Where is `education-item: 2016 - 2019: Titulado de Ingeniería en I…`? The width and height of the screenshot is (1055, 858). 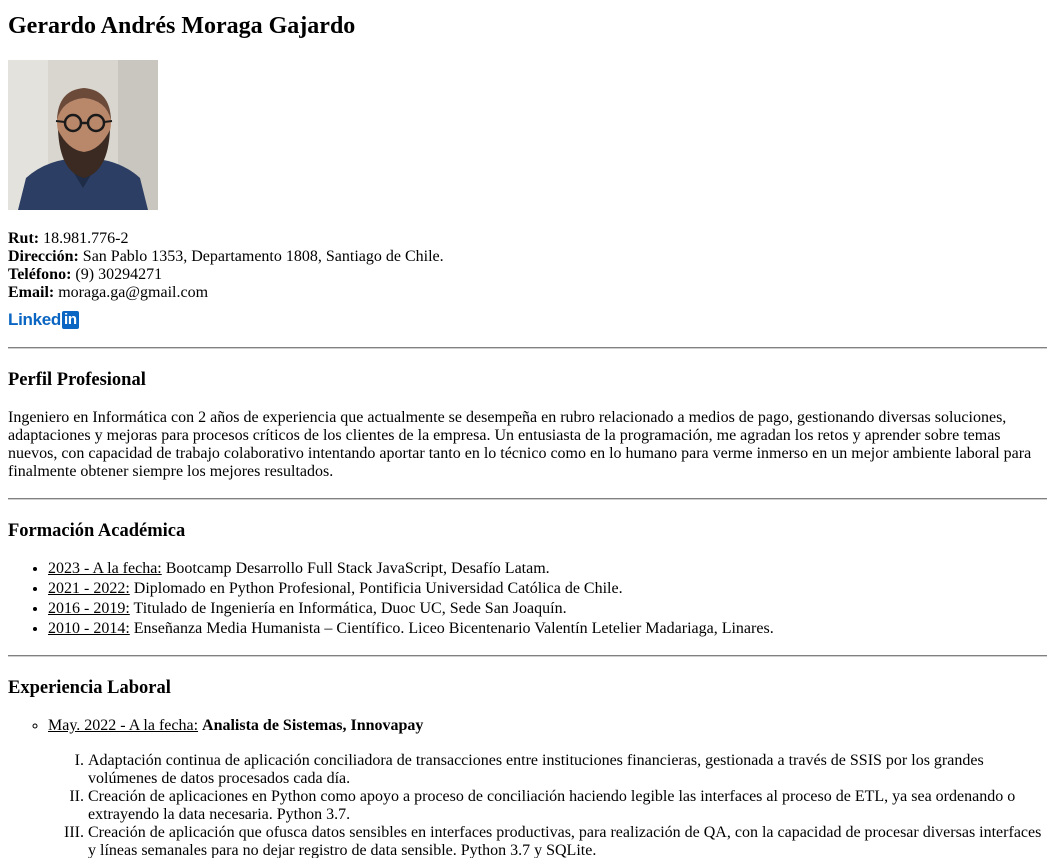
education-item: 2016 - 2019: Titulado de Ingeniería en I… is located at coordinates (547, 609).